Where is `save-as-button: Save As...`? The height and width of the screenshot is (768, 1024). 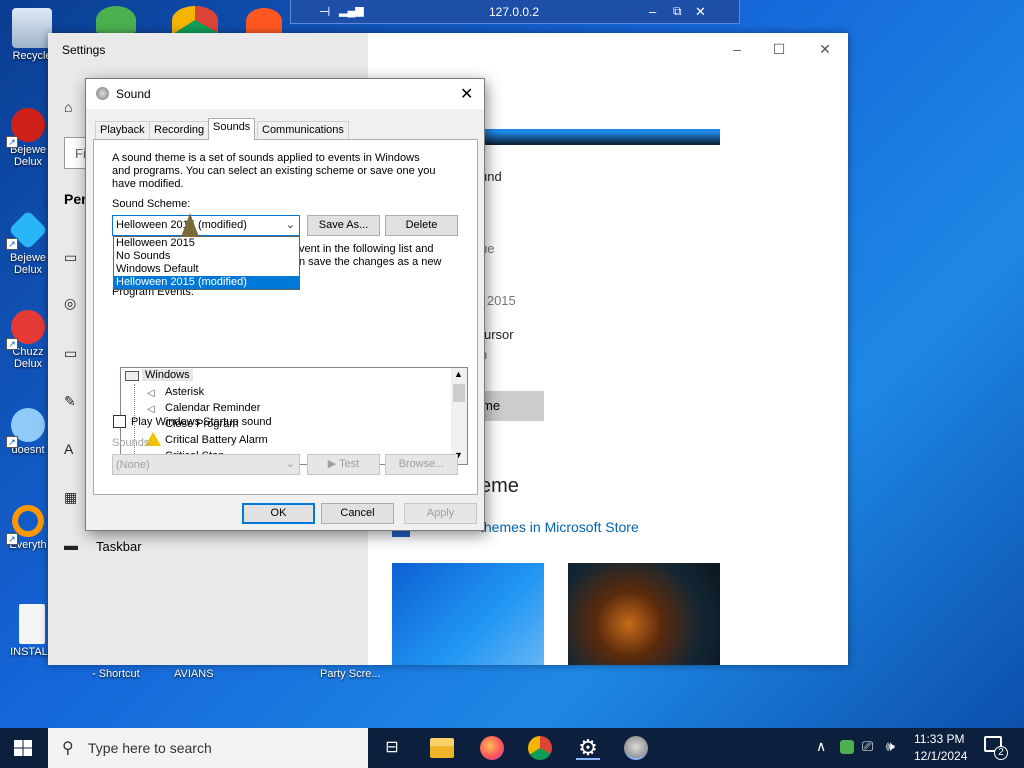 save-as-button: Save As... is located at coordinates (343, 225).